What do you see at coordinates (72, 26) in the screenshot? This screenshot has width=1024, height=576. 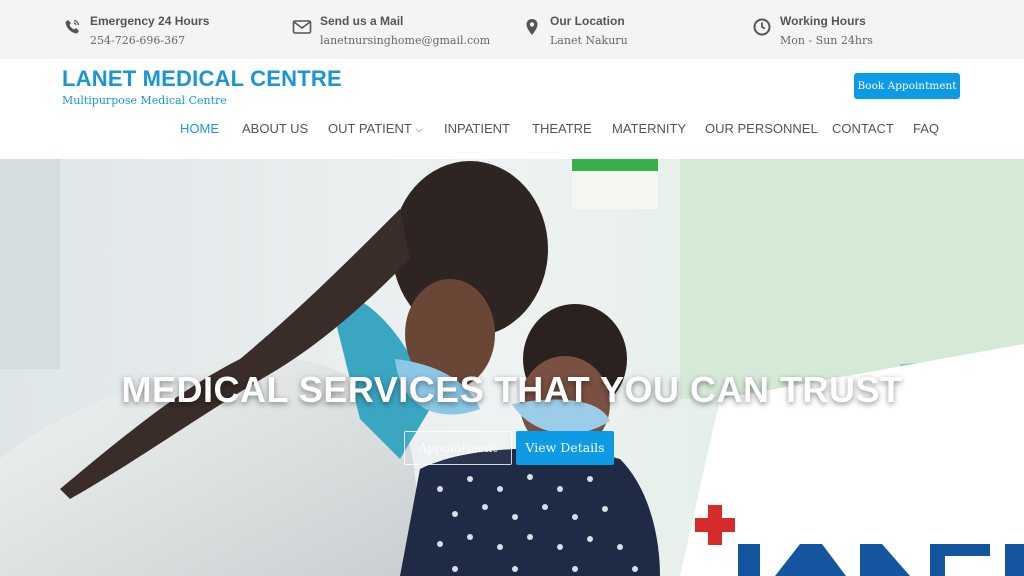 I see `phone-icon` at bounding box center [72, 26].